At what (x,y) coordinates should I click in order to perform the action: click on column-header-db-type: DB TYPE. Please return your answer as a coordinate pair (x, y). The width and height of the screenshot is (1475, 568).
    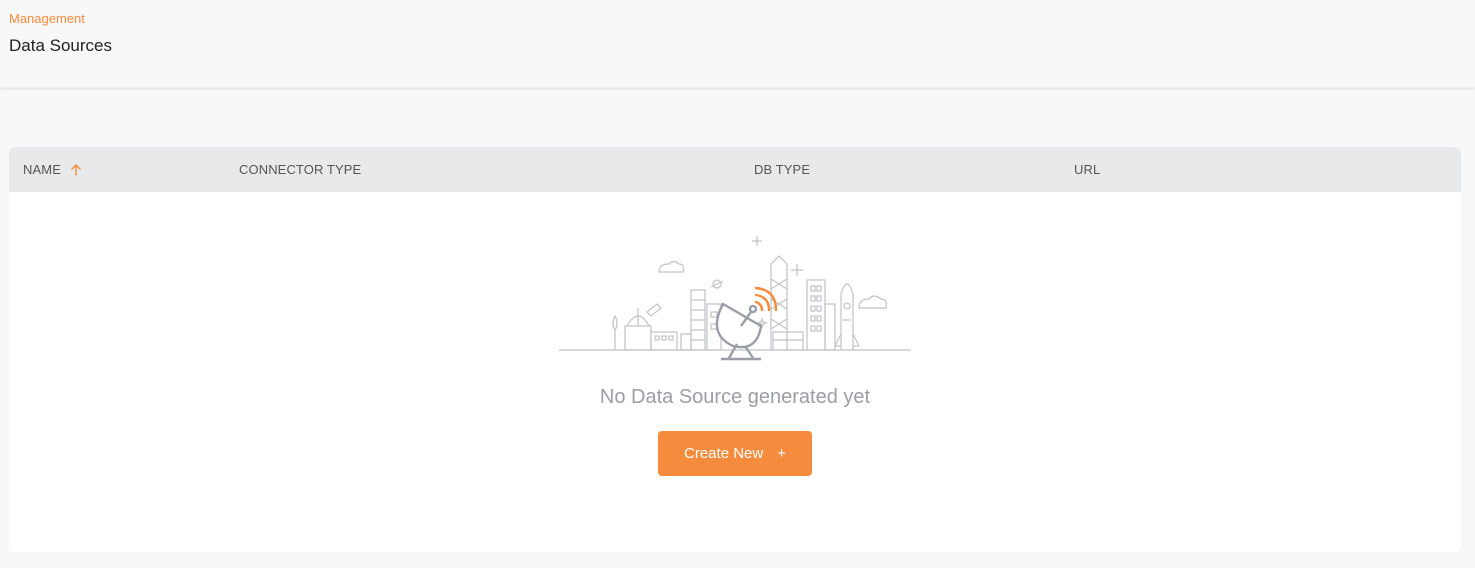
    Looking at the image, I should click on (782, 169).